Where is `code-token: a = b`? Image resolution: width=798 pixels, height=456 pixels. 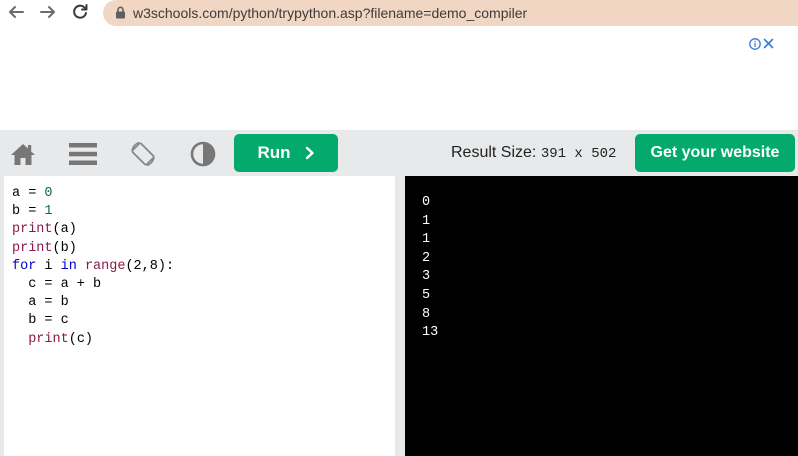 code-token: a = b is located at coordinates (40, 303).